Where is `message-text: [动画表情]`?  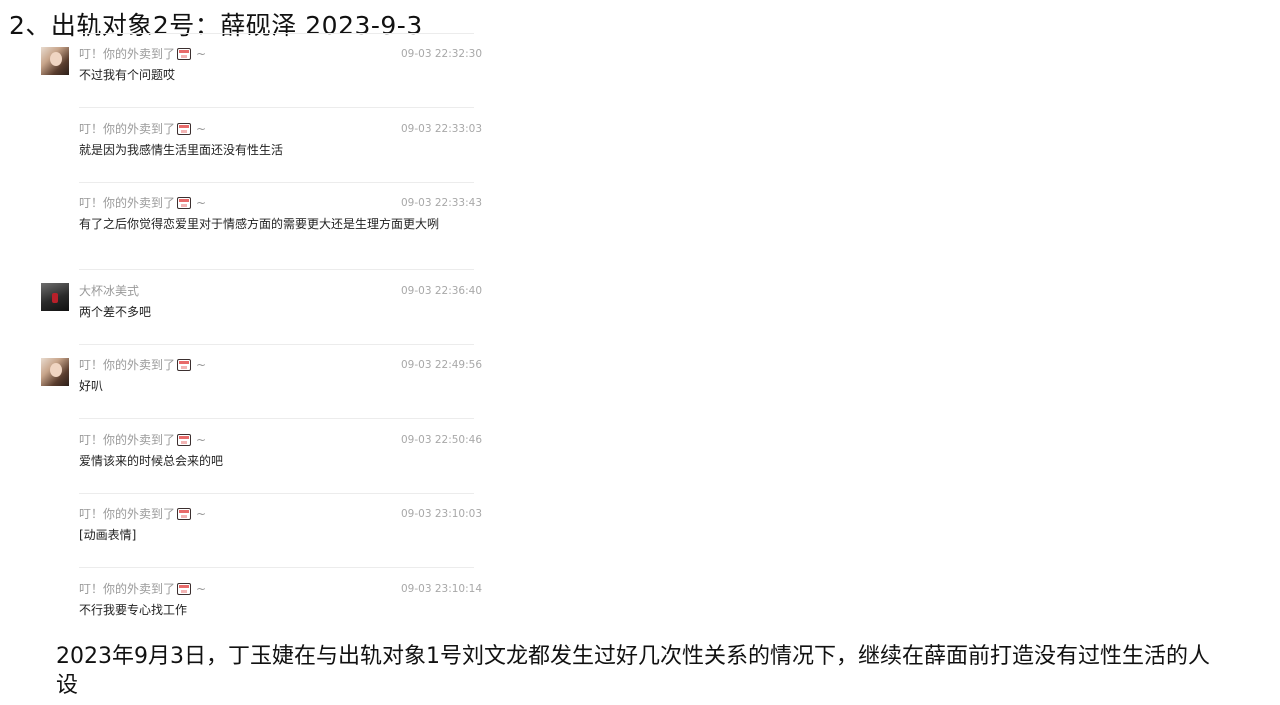 message-text: [动画表情] is located at coordinates (108, 535).